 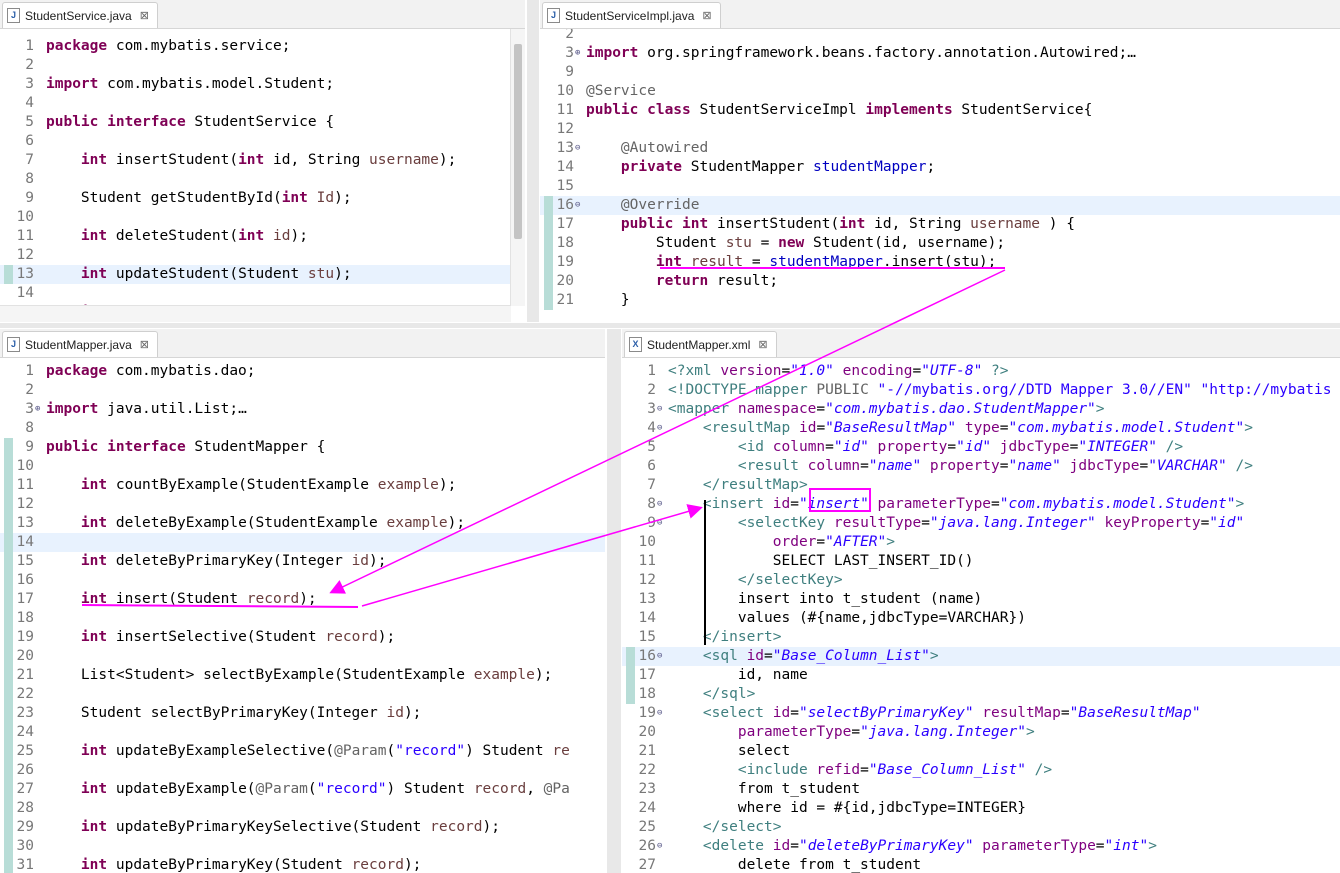 I want to click on token: </sql>, so click(x=729, y=694).